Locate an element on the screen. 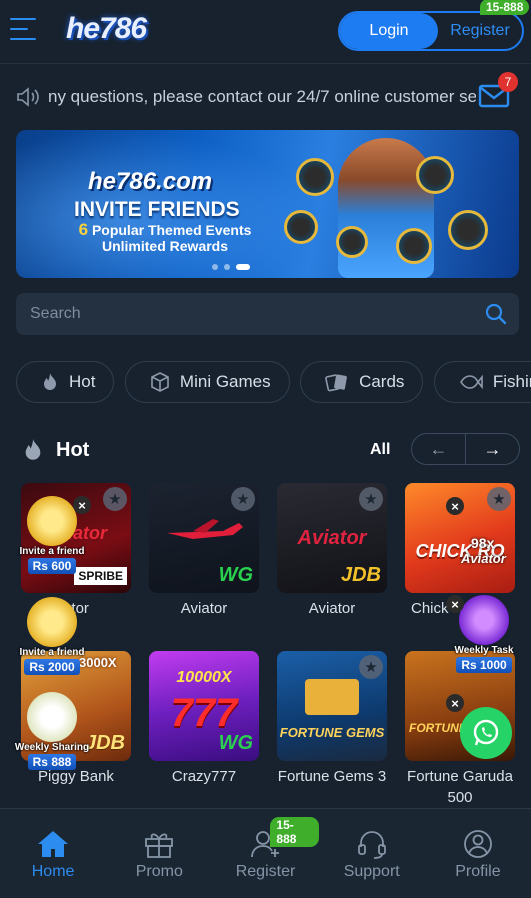  category-fishing: Fishin is located at coordinates (482, 382).